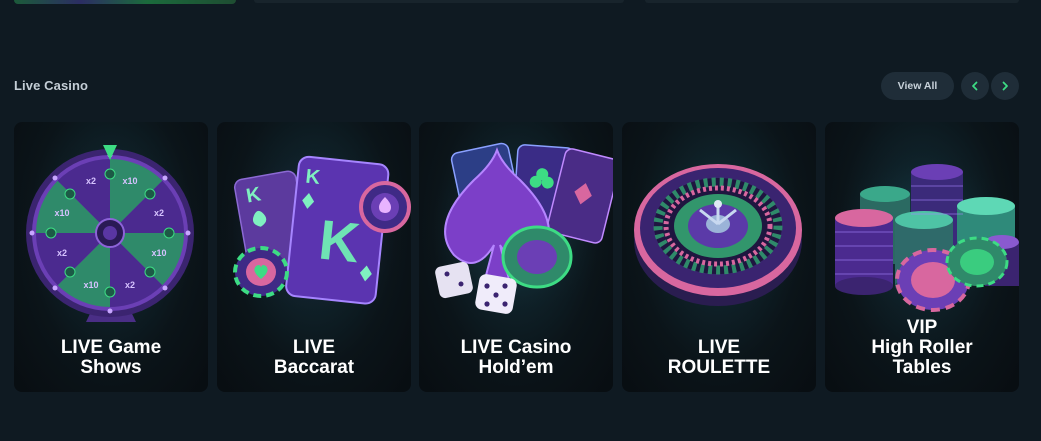  Describe the element at coordinates (314, 357) in the screenshot. I see `card-title: LIVE Baccarat` at that location.